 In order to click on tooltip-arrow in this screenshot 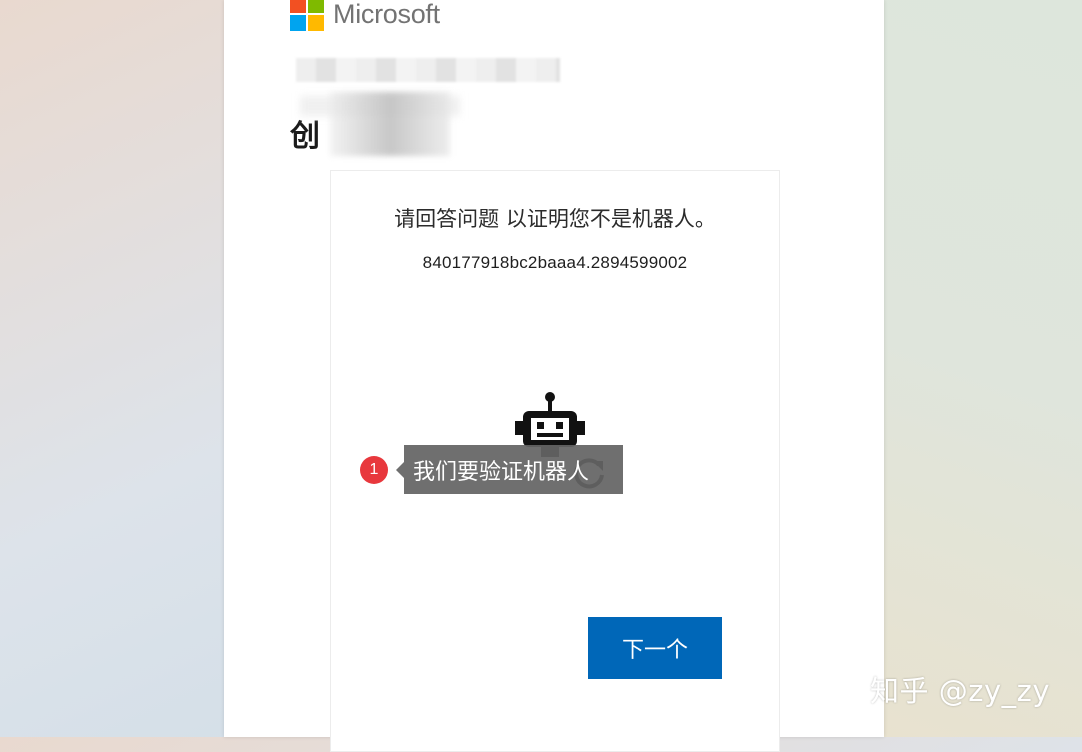, I will do `click(400, 470)`.